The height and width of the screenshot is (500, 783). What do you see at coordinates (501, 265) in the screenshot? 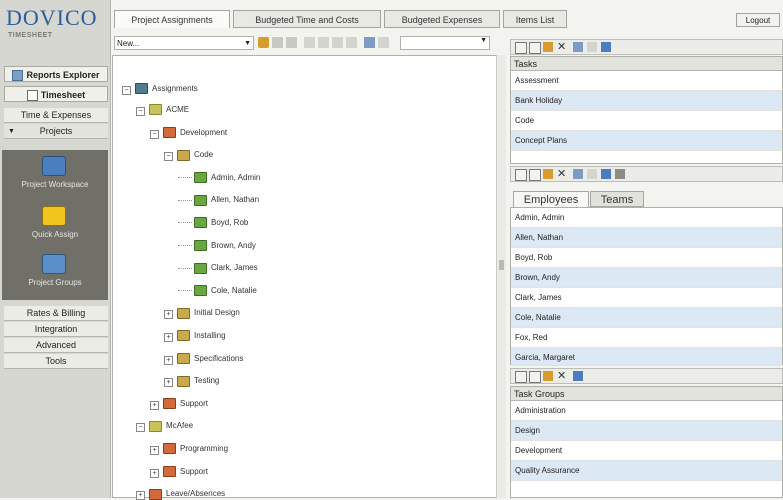
I see `scroll-thumb` at bounding box center [501, 265].